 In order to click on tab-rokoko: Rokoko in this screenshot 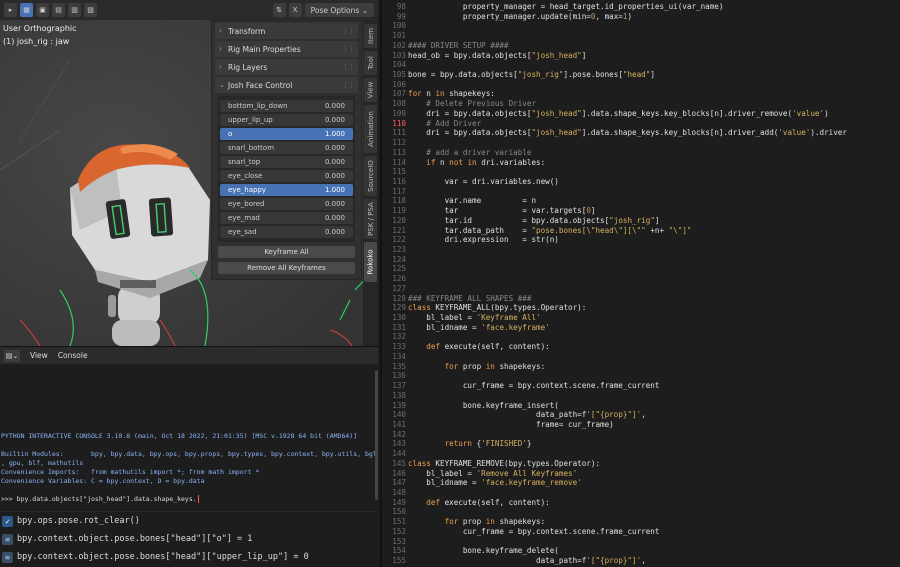, I will do `click(370, 262)`.